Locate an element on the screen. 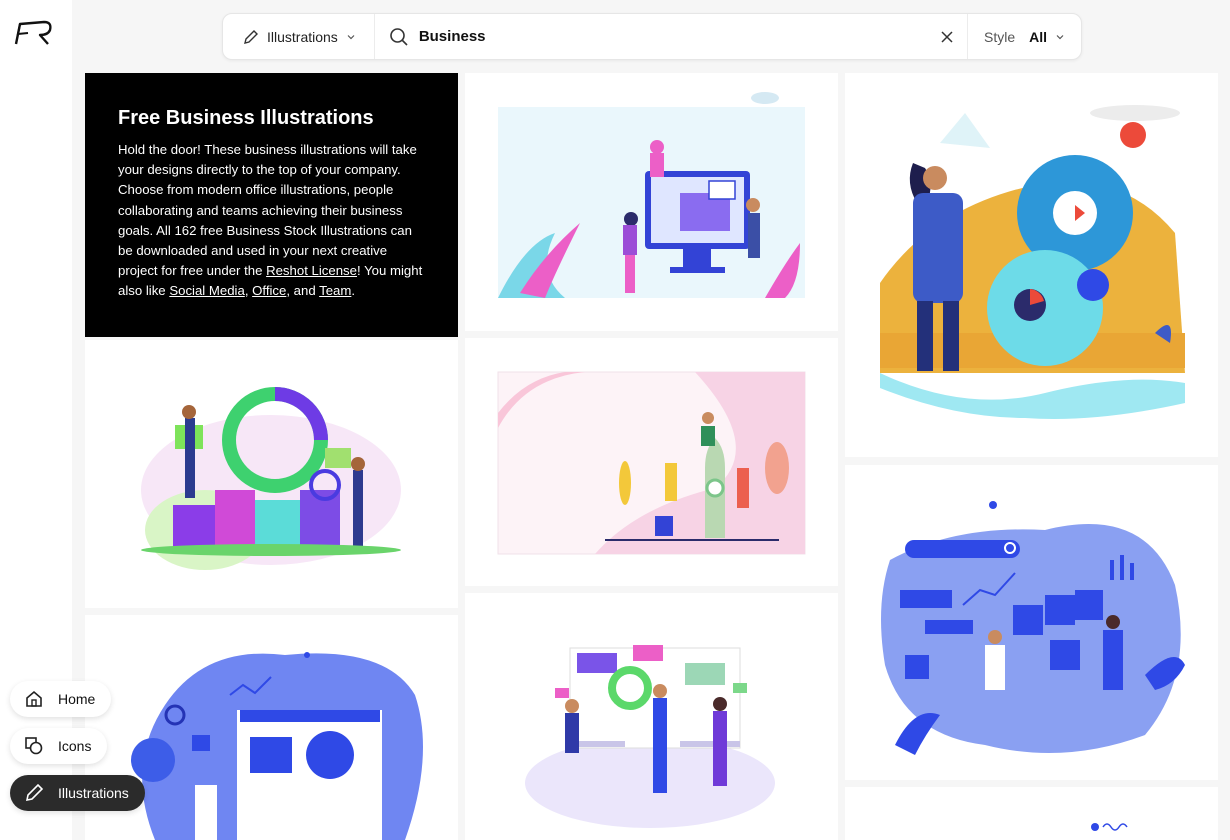 The width and height of the screenshot is (1230, 840). team-link: Team is located at coordinates (335, 290).